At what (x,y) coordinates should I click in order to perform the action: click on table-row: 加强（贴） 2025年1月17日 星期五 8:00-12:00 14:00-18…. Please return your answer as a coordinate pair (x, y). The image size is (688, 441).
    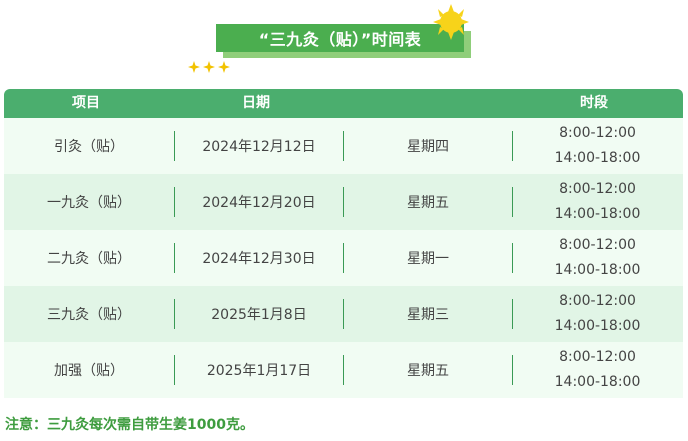
    Looking at the image, I should click on (343, 370).